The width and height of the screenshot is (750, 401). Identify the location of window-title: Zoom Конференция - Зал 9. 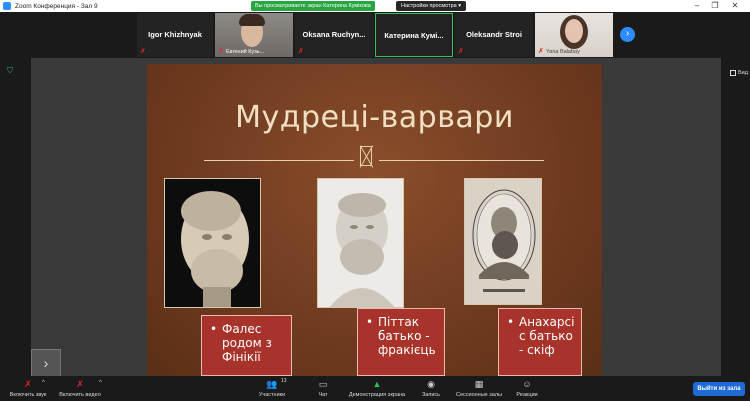
(56, 6).